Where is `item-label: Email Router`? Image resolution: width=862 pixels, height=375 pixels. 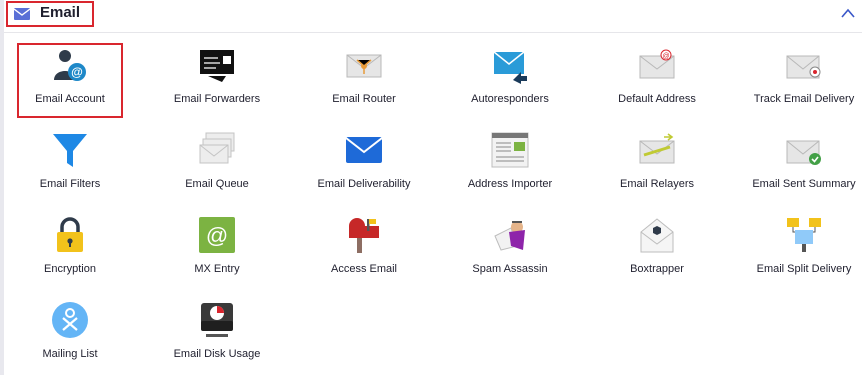 item-label: Email Router is located at coordinates (364, 99).